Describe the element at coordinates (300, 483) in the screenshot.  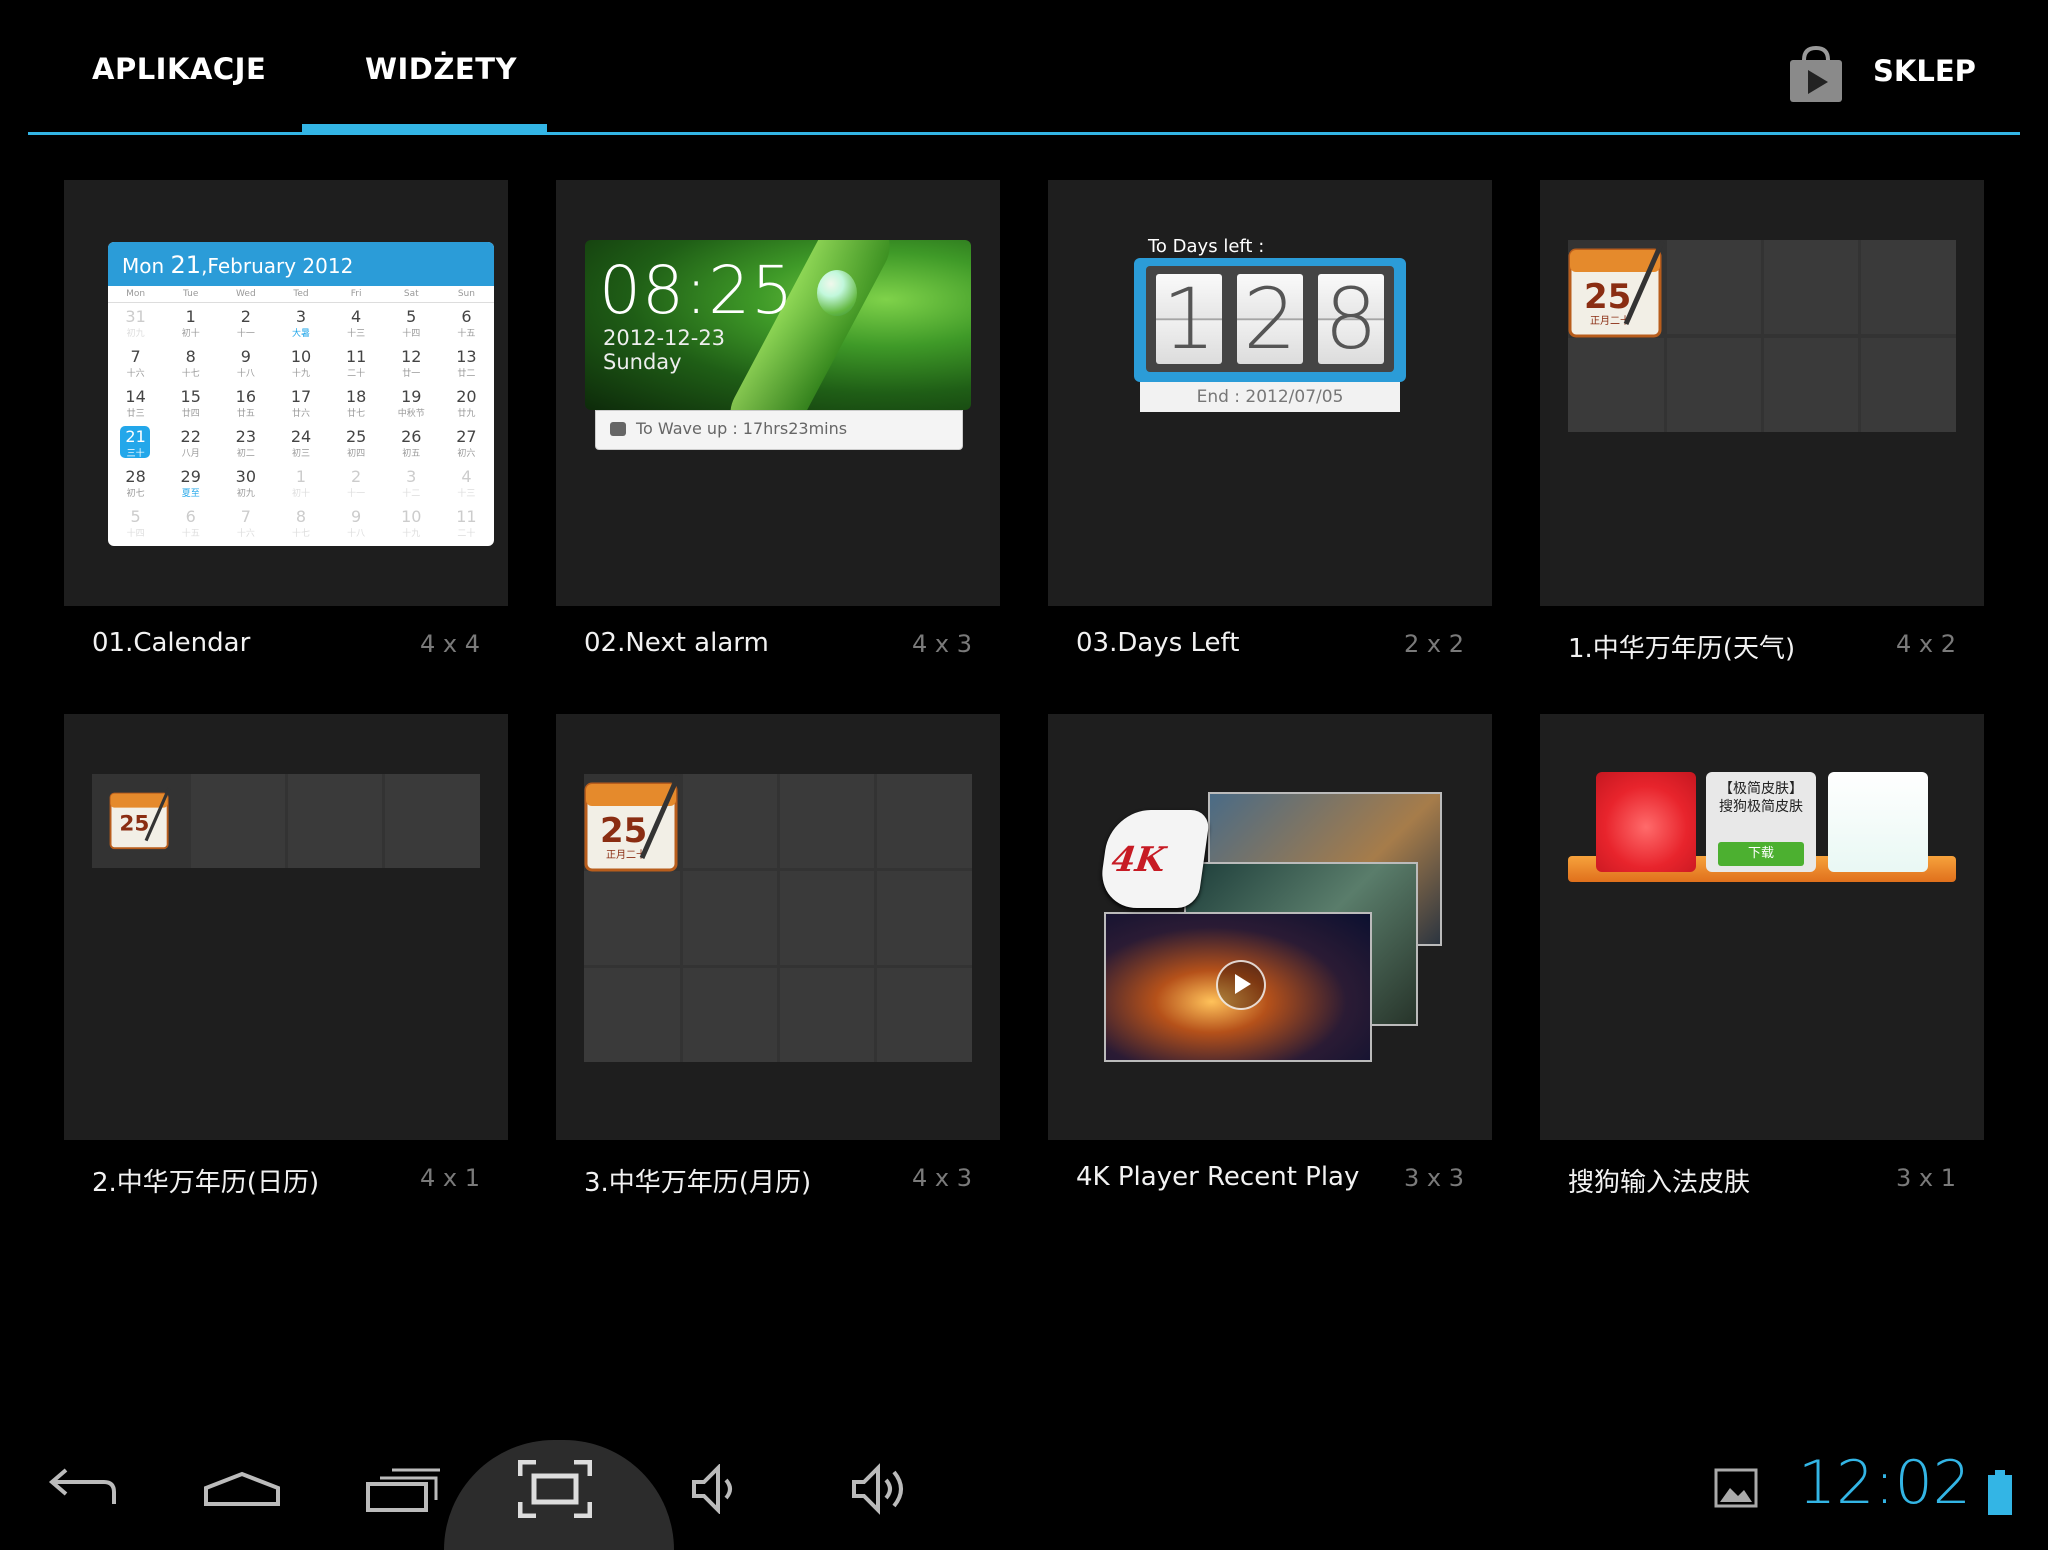
I see `calendar-day: 1 初十` at that location.